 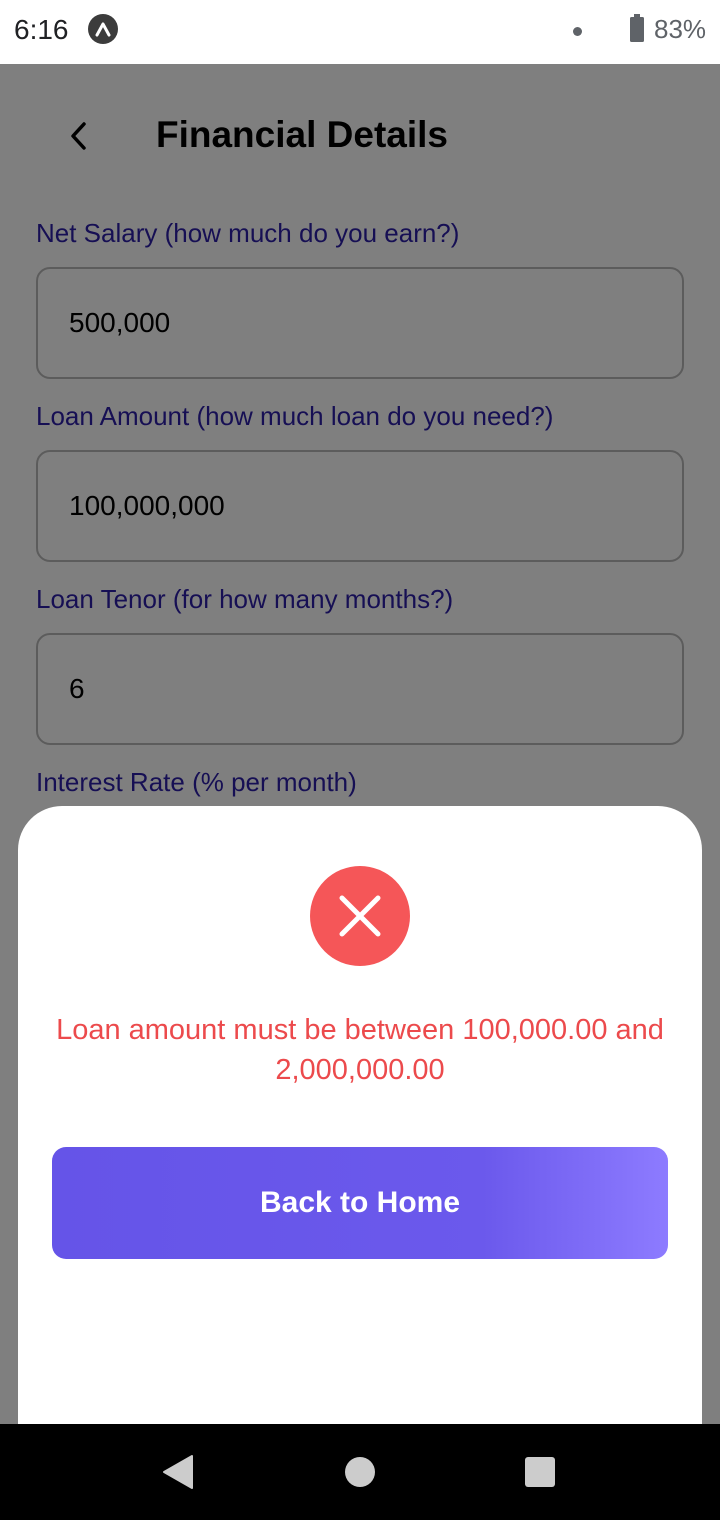 I want to click on status-time: 6:16, so click(x=41, y=29).